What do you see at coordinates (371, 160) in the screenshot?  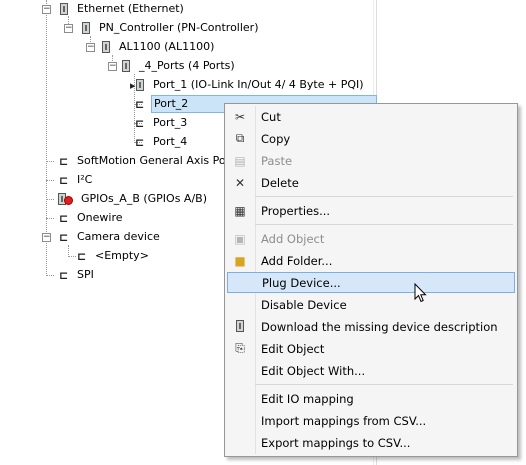 I see `menu-item-paste: ▤ Paste` at bounding box center [371, 160].